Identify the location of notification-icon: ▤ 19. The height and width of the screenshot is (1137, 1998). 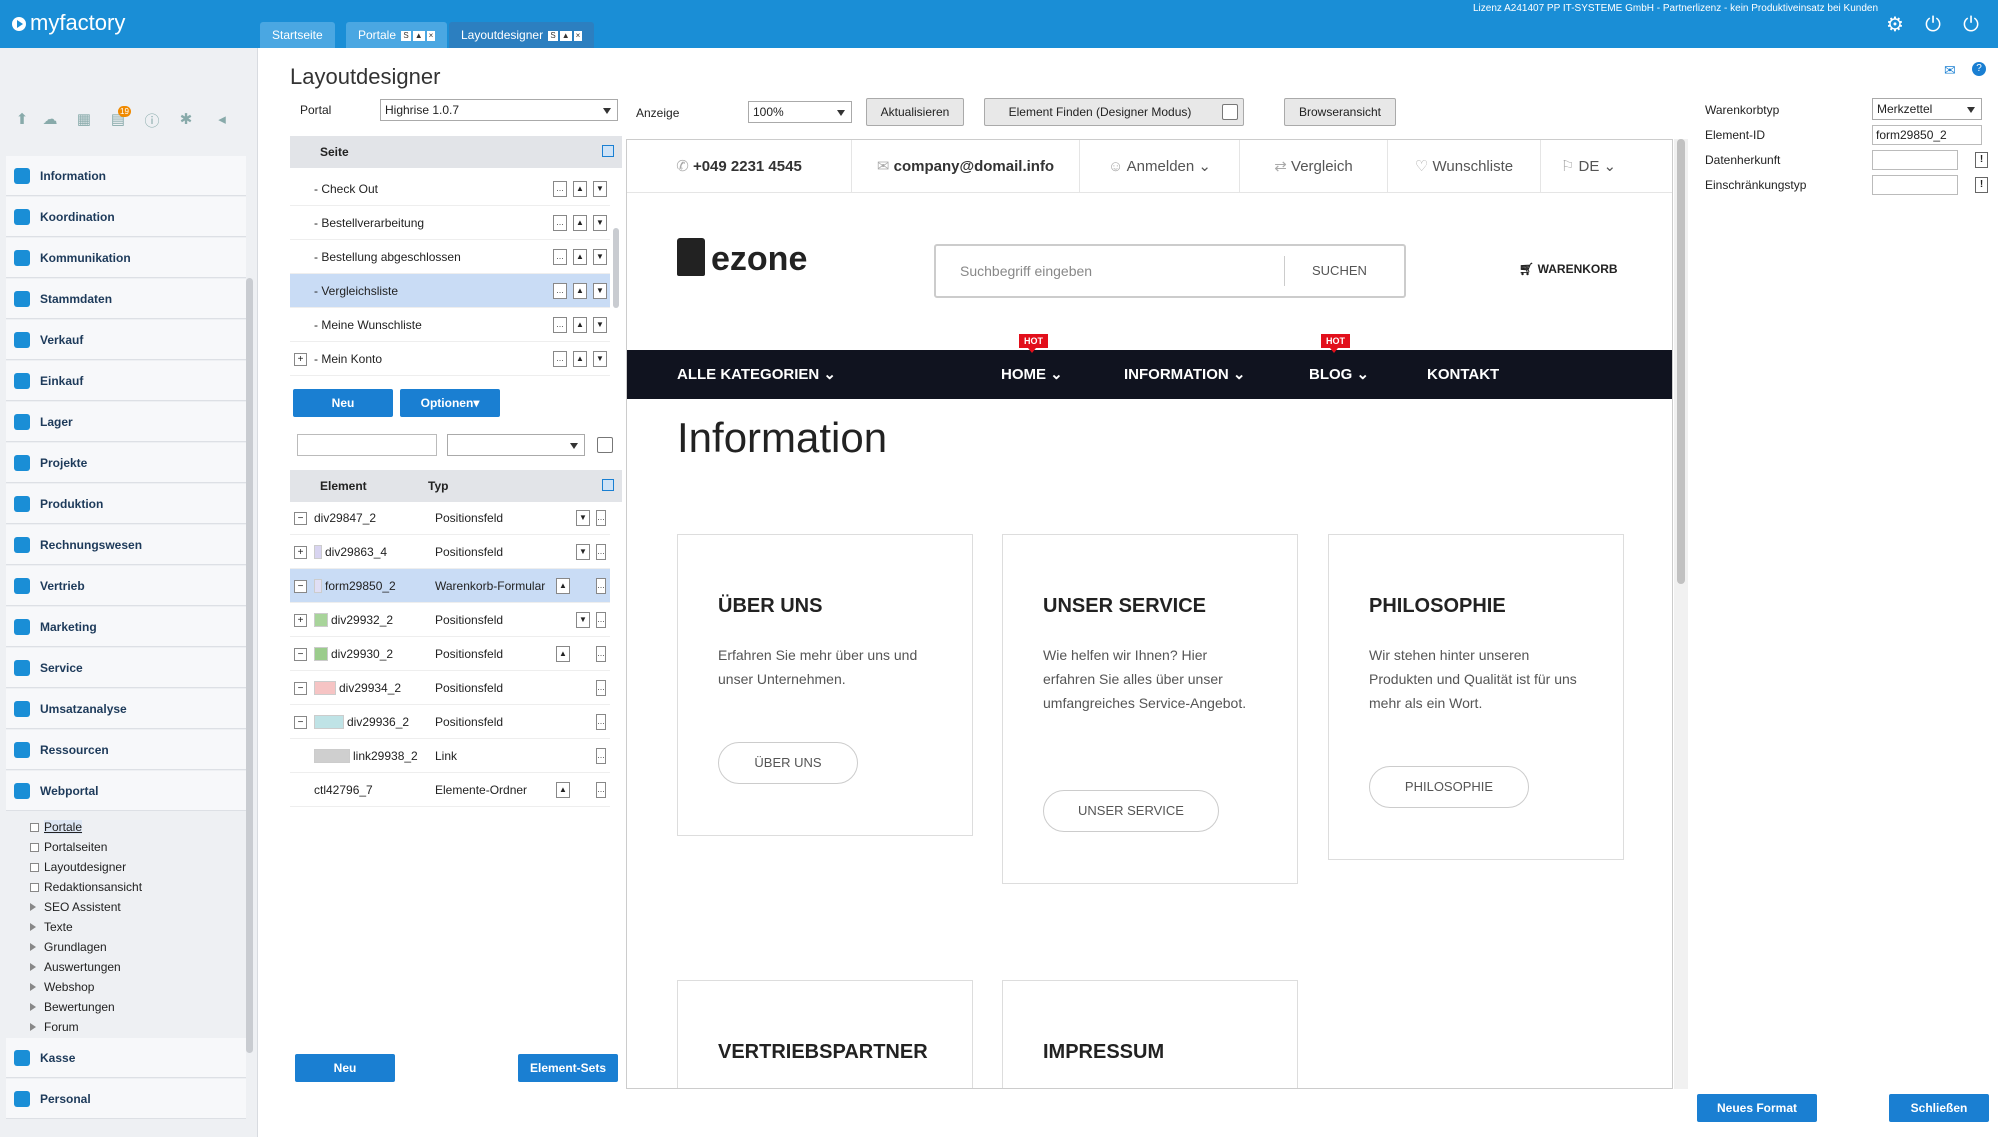
(119, 117).